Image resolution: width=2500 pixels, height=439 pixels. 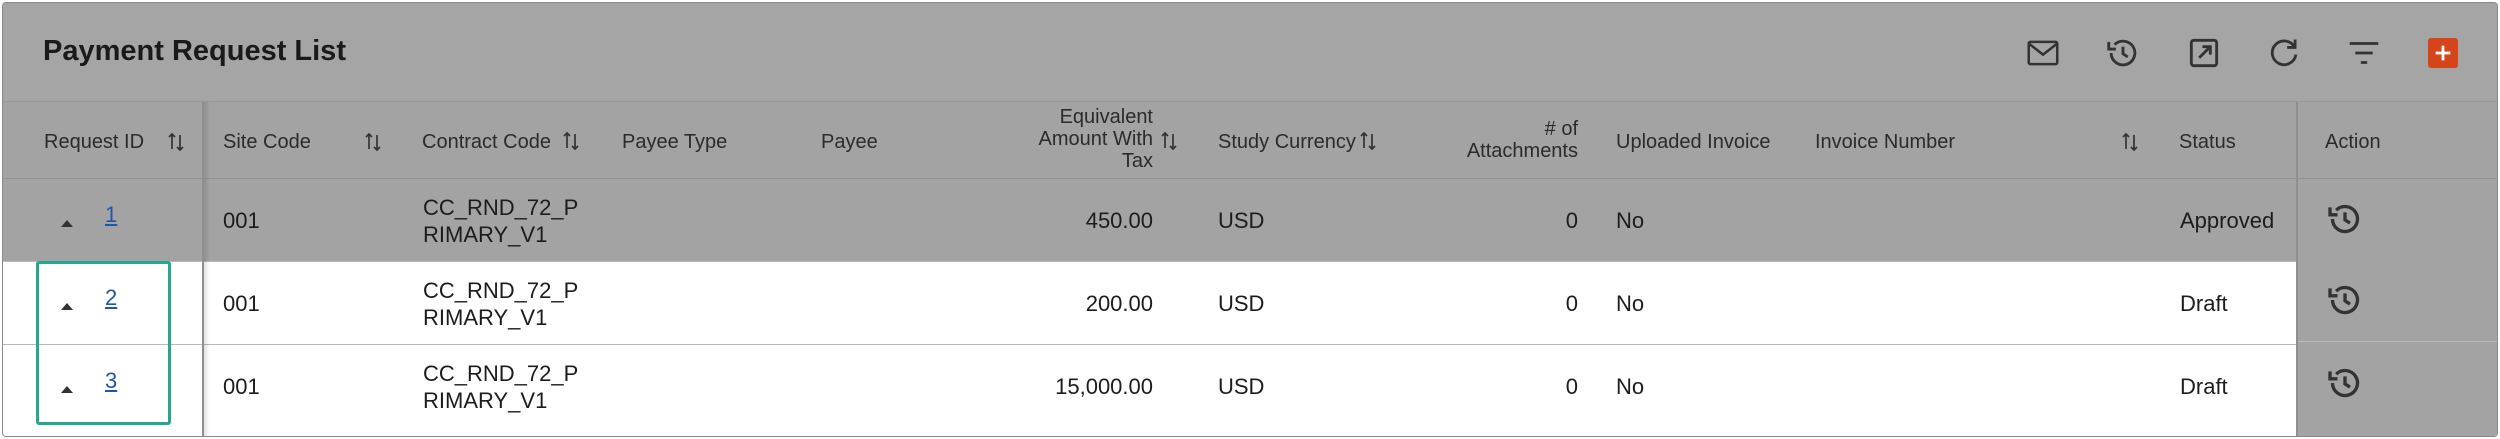 I want to click on col-header-equivalent-amount: Equivalent Amount With Tax, so click(x=1078, y=139).